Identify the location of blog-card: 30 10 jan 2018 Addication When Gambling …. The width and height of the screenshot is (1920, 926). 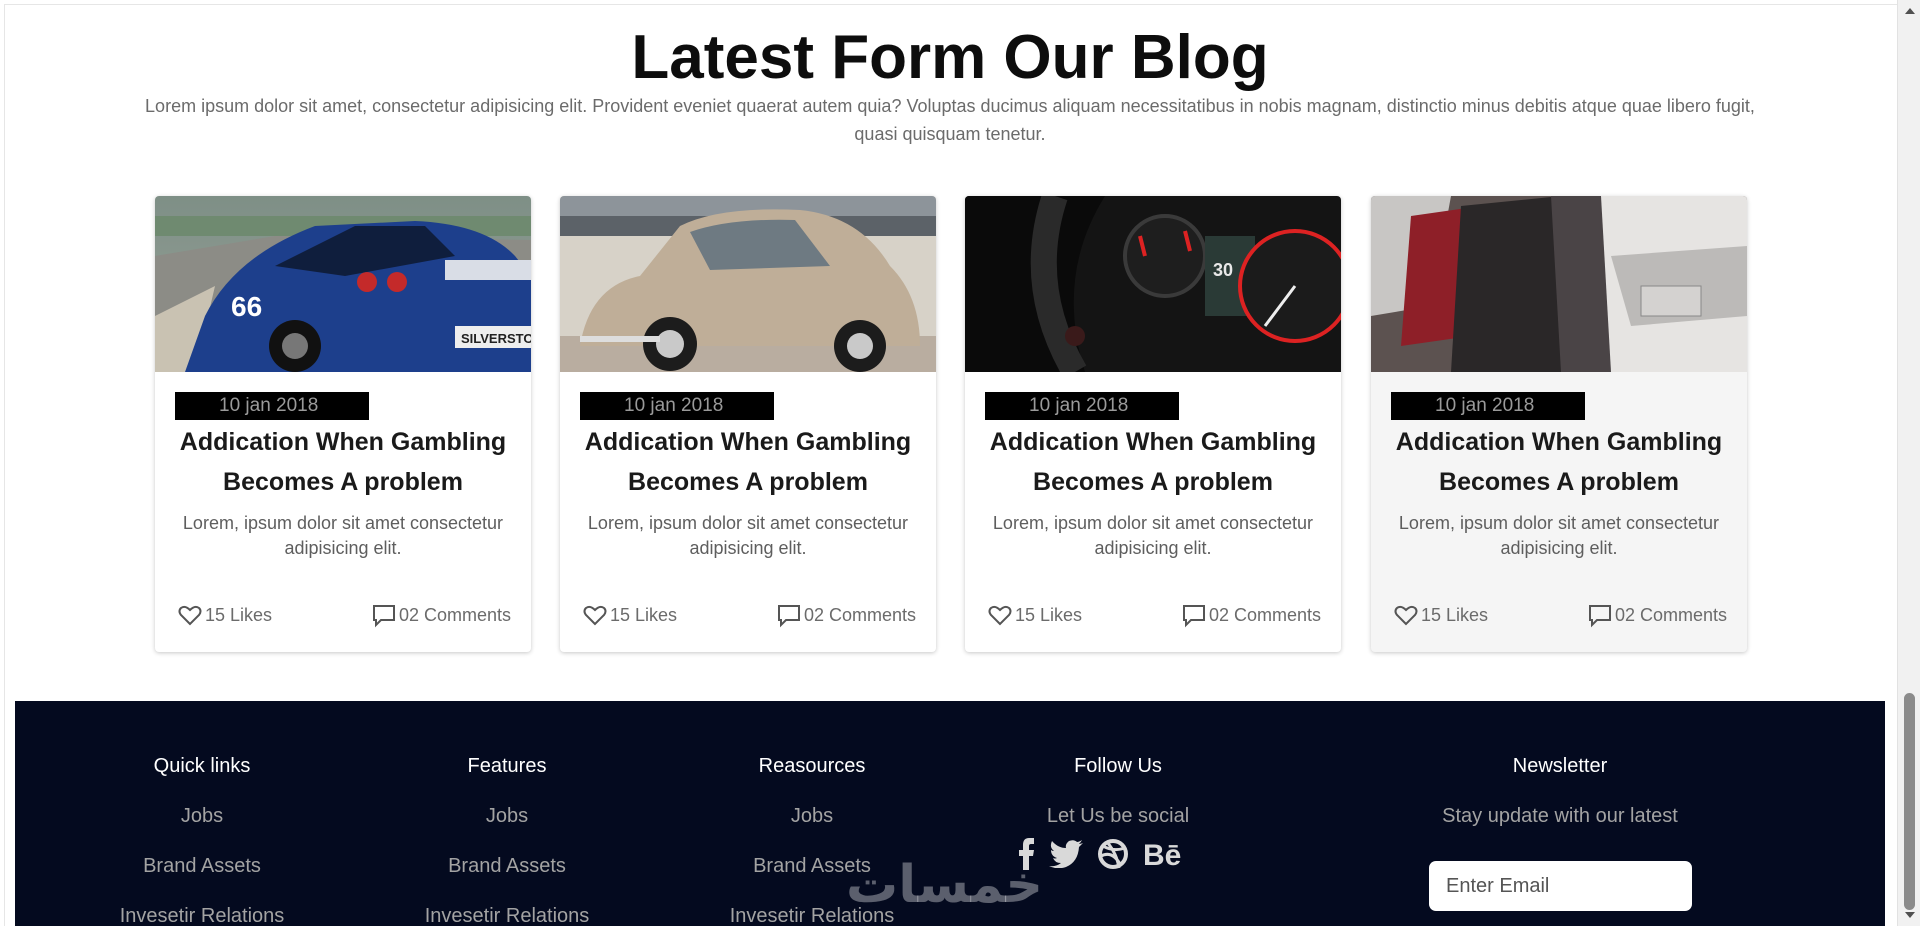
(1153, 424).